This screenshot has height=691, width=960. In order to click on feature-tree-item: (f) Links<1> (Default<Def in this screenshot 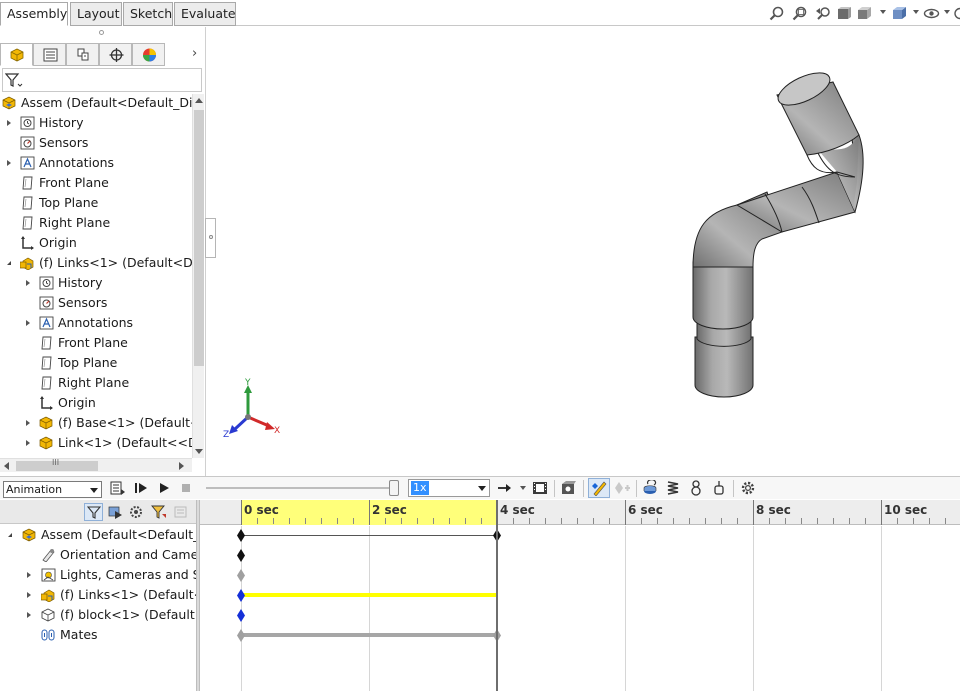, I will do `click(96, 263)`.